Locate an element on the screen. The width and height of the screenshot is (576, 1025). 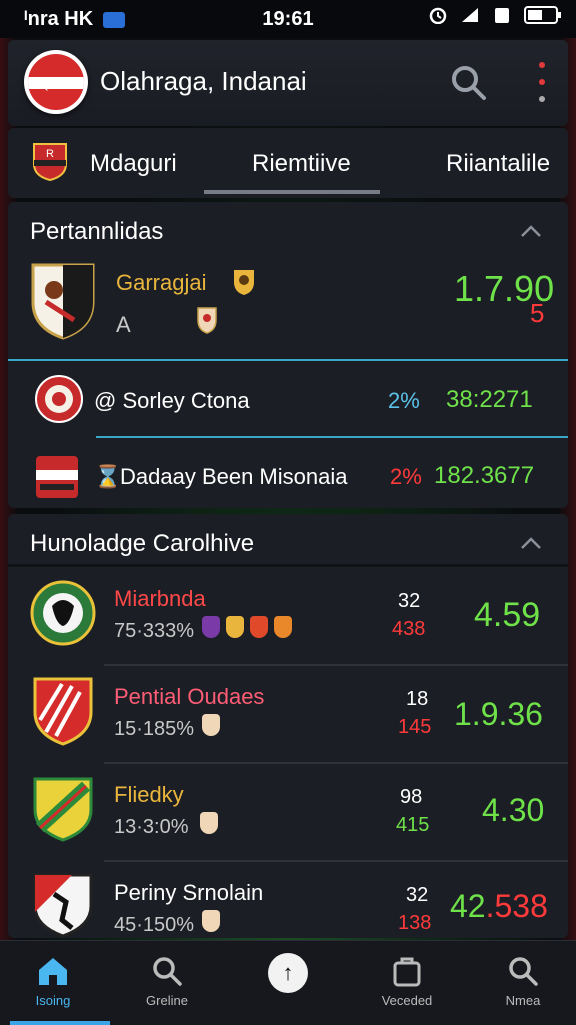
tab-riemtiive: Riemtiive is located at coordinates (301, 164).